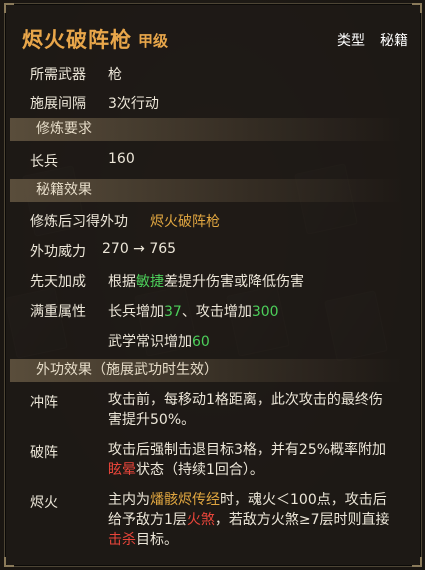 The height and width of the screenshot is (570, 425). Describe the element at coordinates (133, 104) in the screenshot. I see `cast-interval-value: 3次行动` at that location.